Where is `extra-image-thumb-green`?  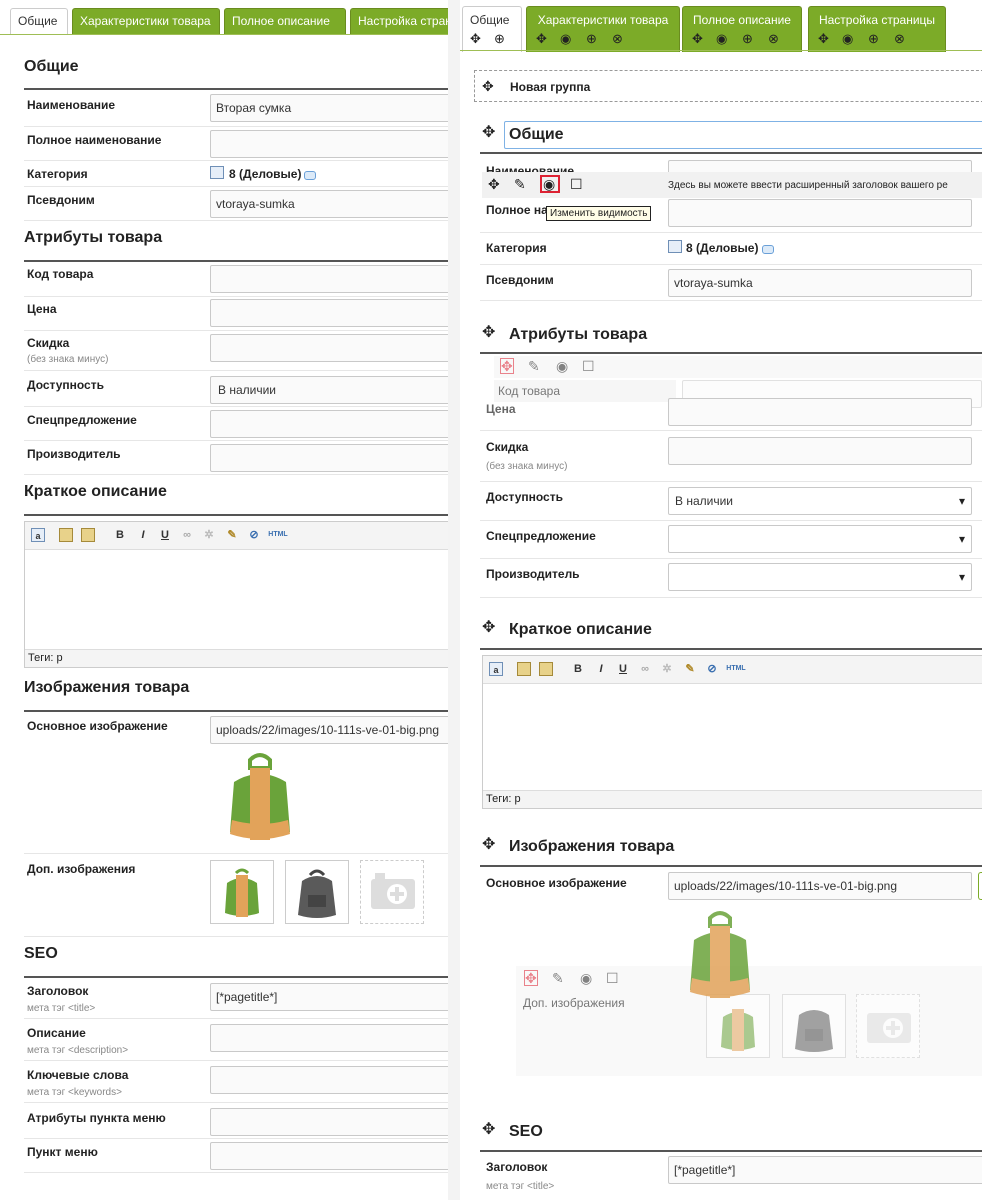
extra-image-thumb-green is located at coordinates (242, 892).